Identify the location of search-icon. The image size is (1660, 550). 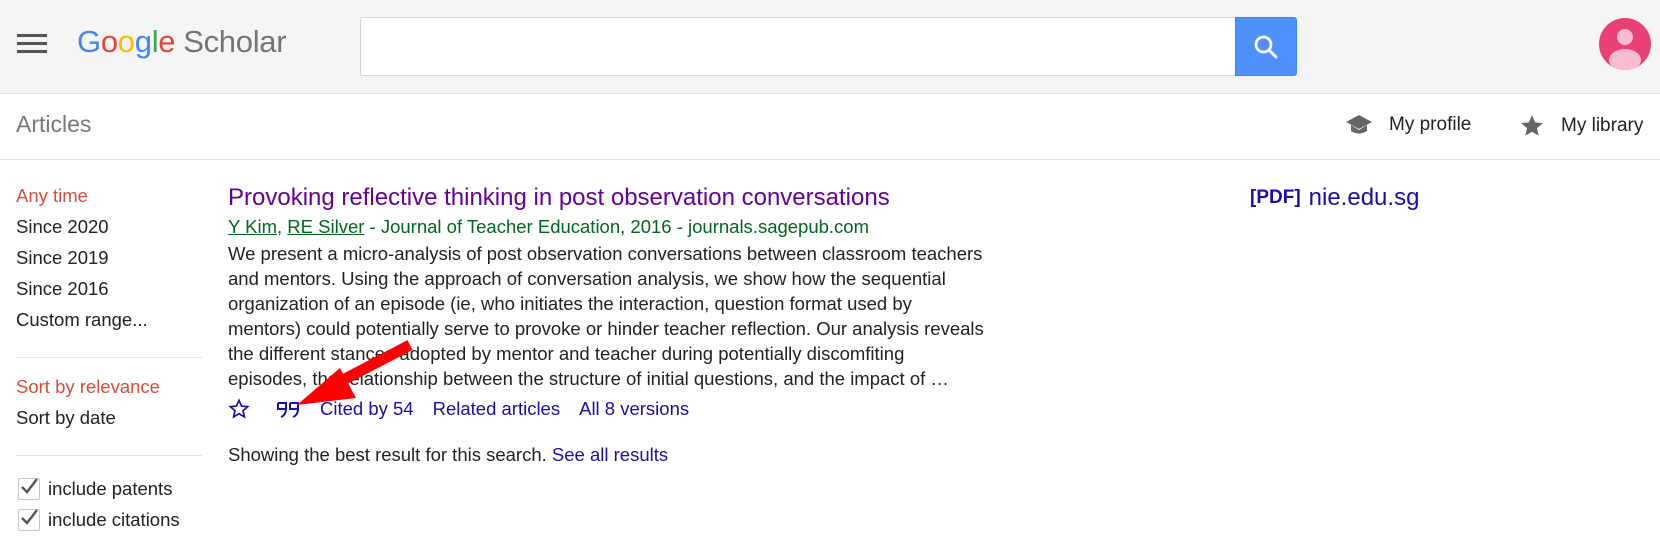
(1266, 46).